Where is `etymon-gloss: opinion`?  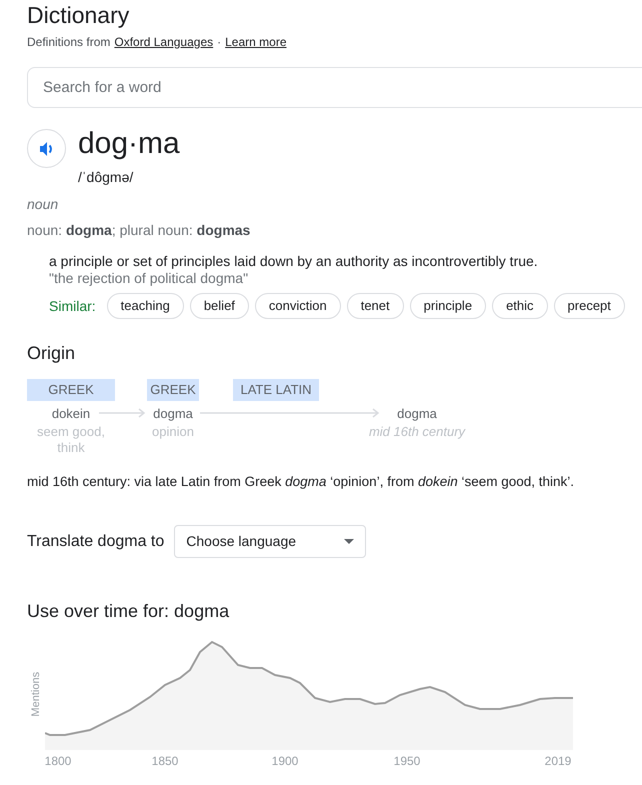 etymon-gloss: opinion is located at coordinates (173, 432).